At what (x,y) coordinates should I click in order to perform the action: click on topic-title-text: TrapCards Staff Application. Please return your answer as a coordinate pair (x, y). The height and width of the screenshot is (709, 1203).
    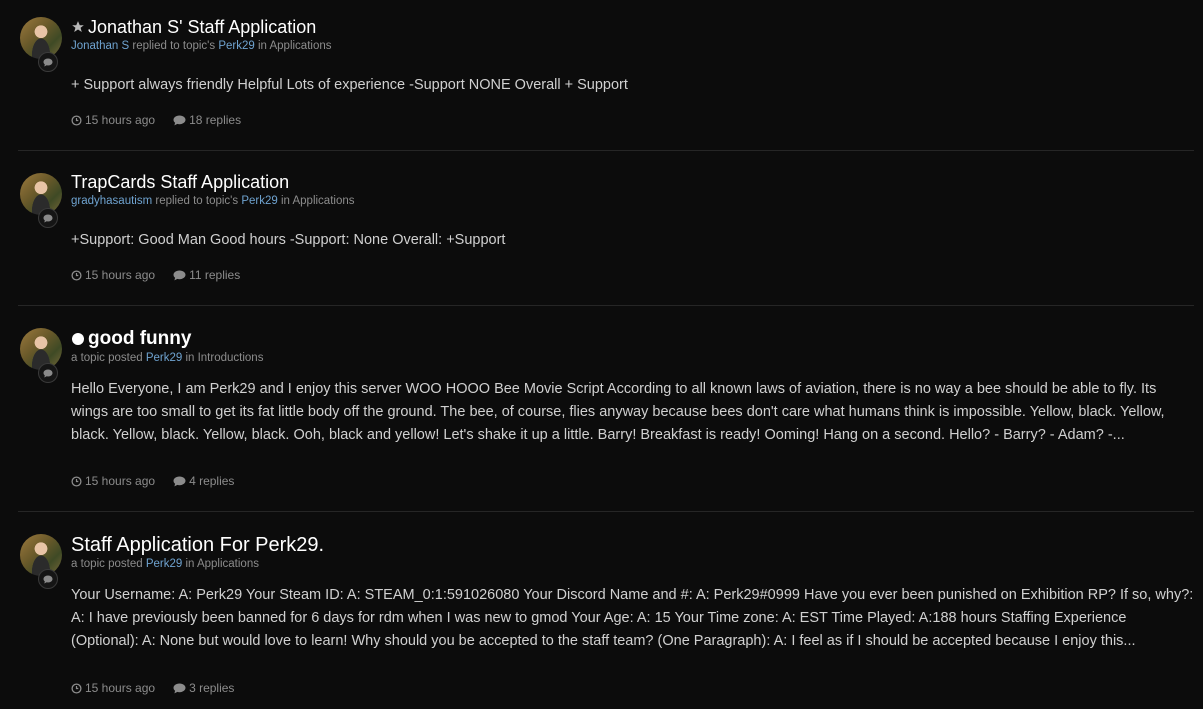
    Looking at the image, I should click on (180, 182).